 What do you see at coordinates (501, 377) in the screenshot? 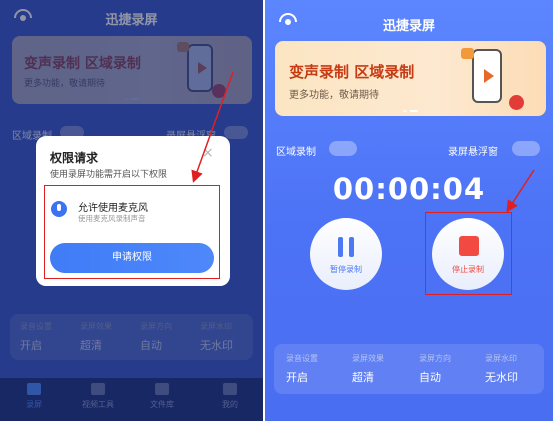
I see `setting-value: 无水印` at bounding box center [501, 377].